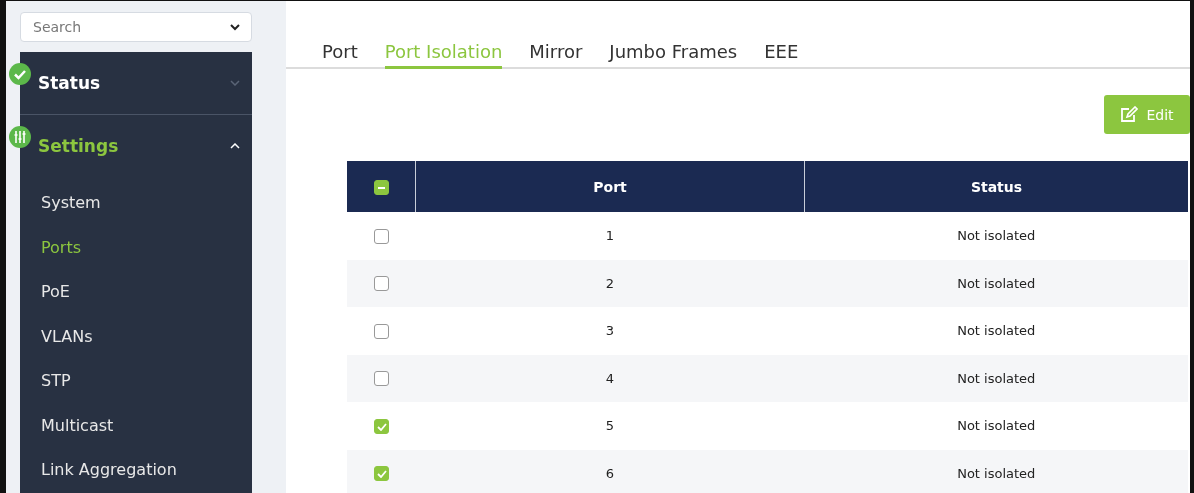 This screenshot has height=493, width=1194. I want to click on sidebar-item: STP, so click(136, 381).